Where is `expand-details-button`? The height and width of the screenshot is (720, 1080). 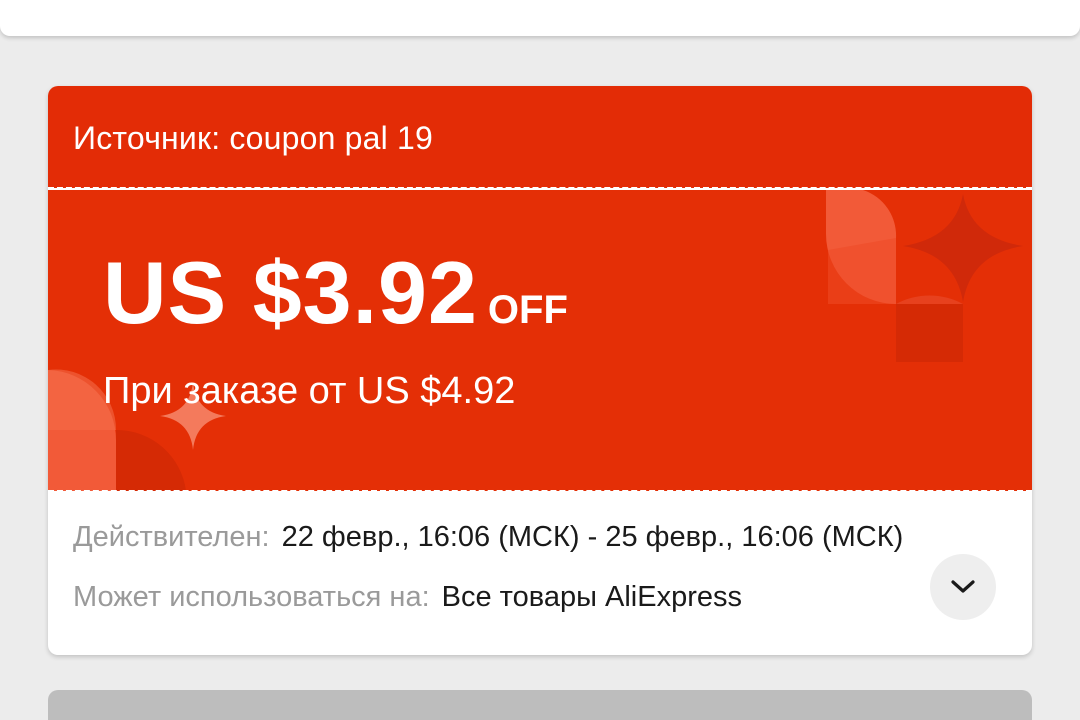 expand-details-button is located at coordinates (963, 587).